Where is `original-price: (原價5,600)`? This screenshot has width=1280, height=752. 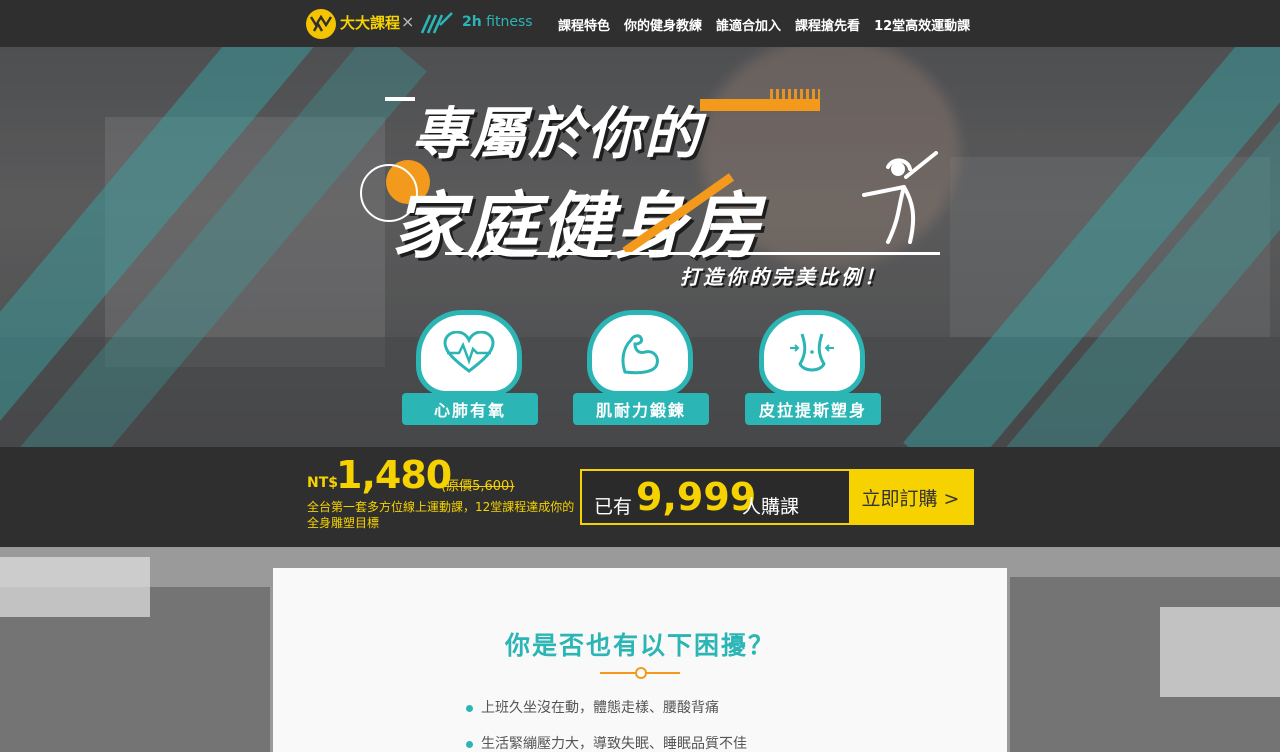 original-price: (原價5,600) is located at coordinates (478, 486).